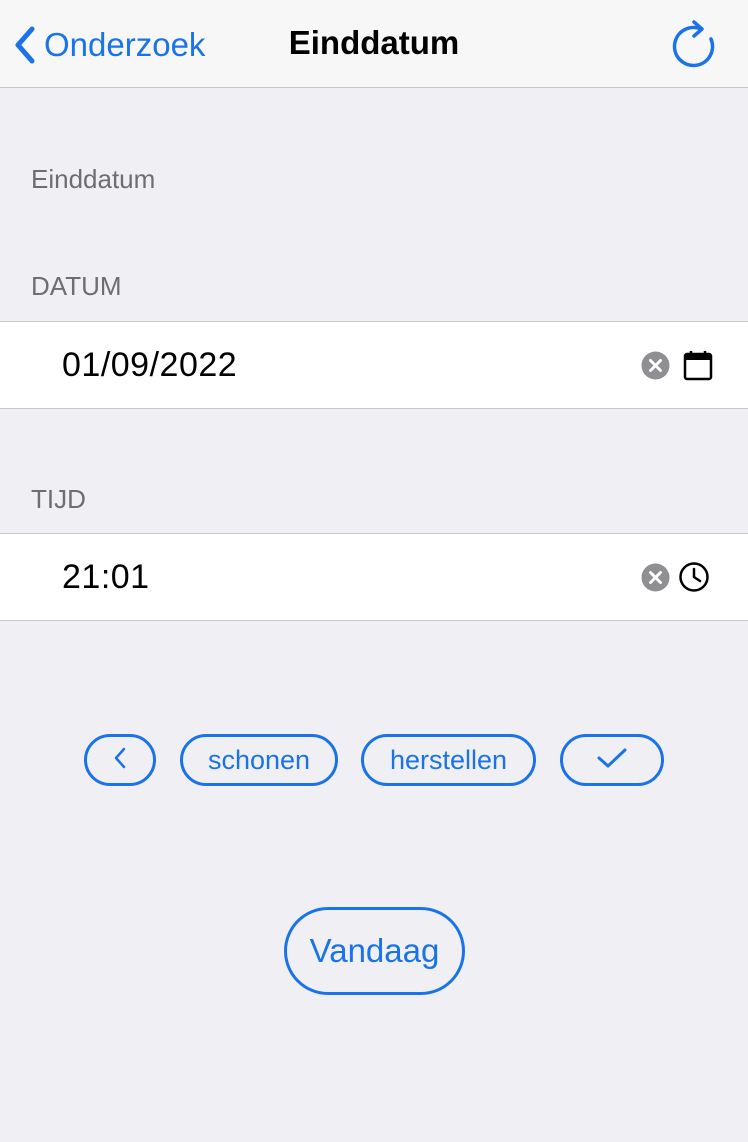  I want to click on page-title: Einddatum, so click(374, 42).